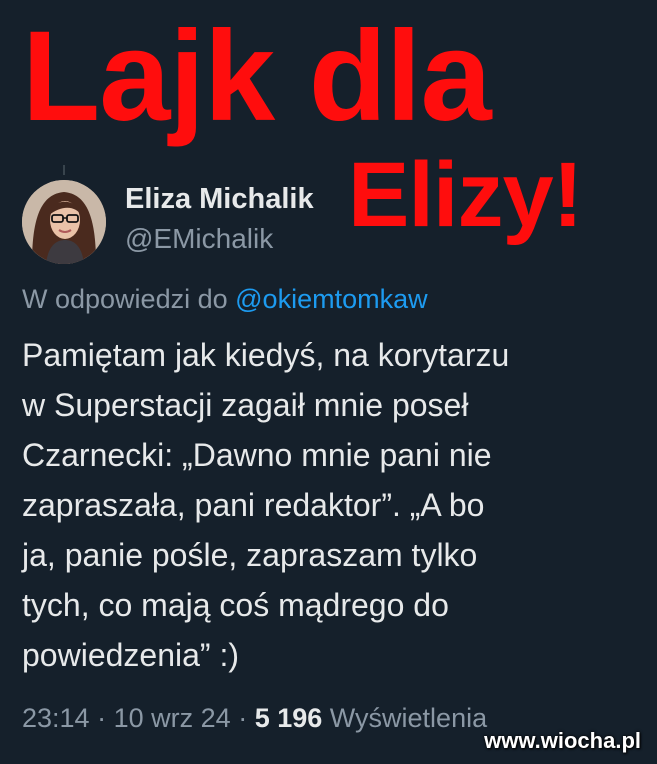 The image size is (657, 764). What do you see at coordinates (562, 740) in the screenshot?
I see `watermark: www.wiocha.pl` at bounding box center [562, 740].